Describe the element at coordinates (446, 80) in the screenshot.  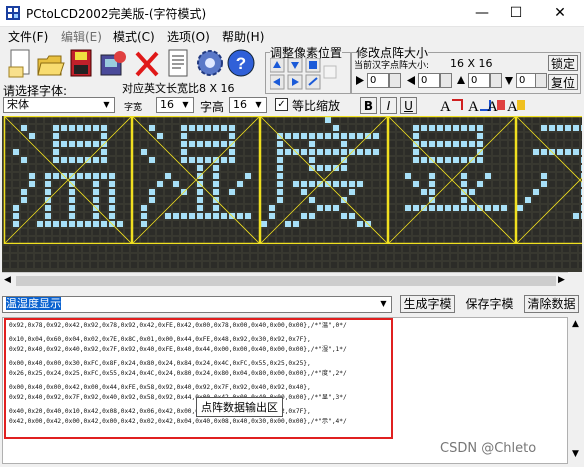
I see `width-grow-spin-arrows` at that location.